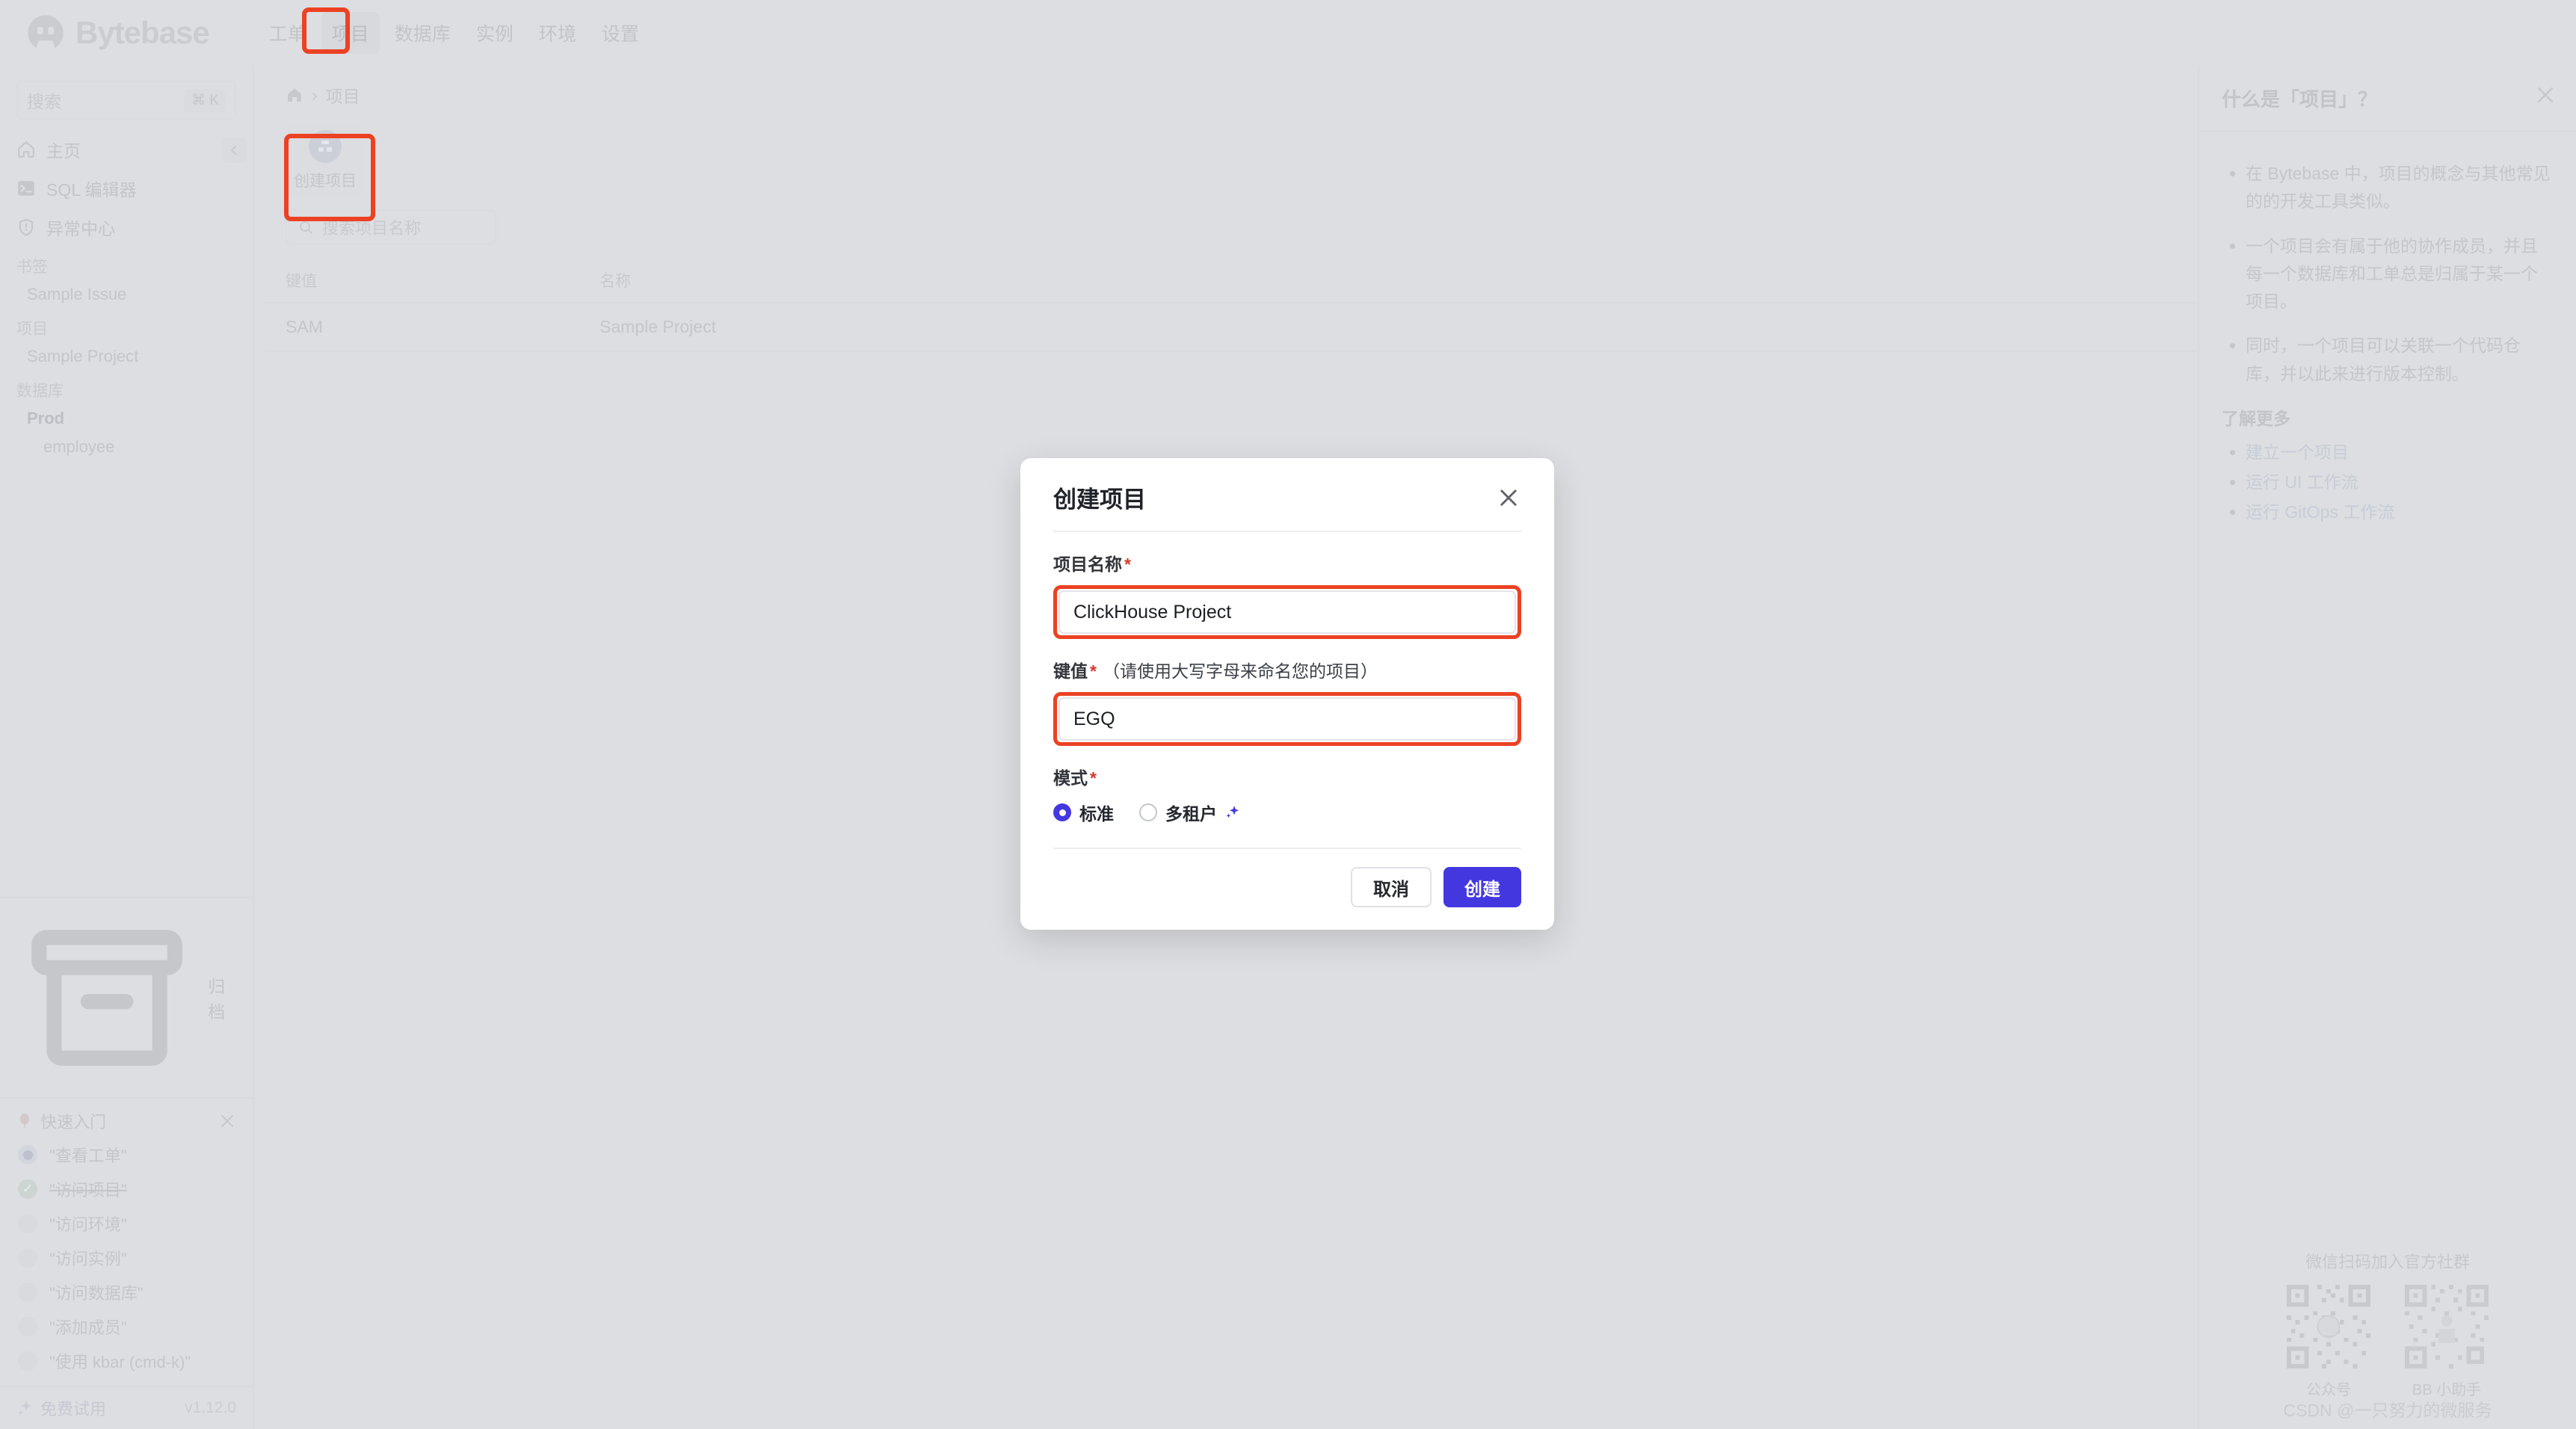  I want to click on quickstart-item-label: "使用 kbar (cmd-k)", so click(120, 1362).